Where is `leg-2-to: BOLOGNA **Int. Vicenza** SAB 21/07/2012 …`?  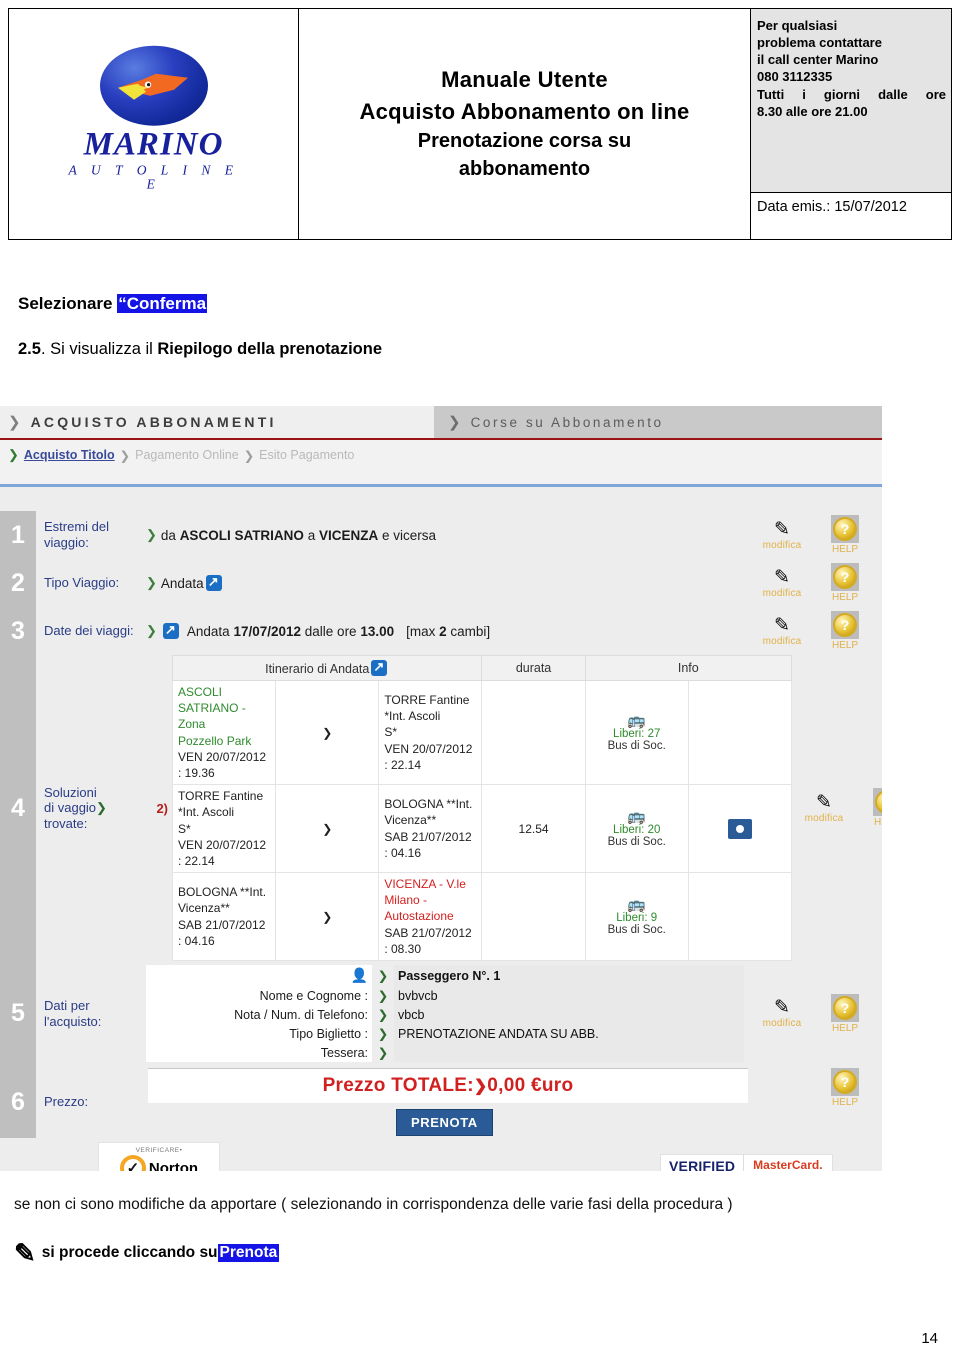 leg-2-to: BOLOGNA **Int. Vicenza** SAB 21/07/2012 … is located at coordinates (430, 829).